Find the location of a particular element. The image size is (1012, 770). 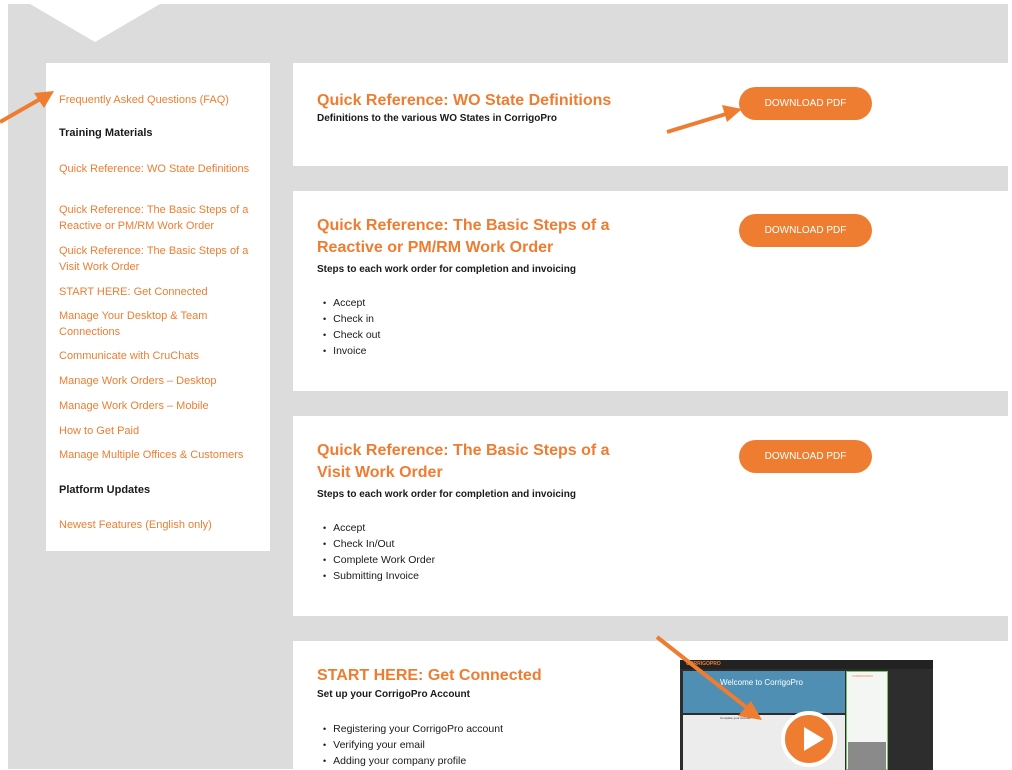

steps-list: Accept Check in Check out Invoice is located at coordinates (351, 327).